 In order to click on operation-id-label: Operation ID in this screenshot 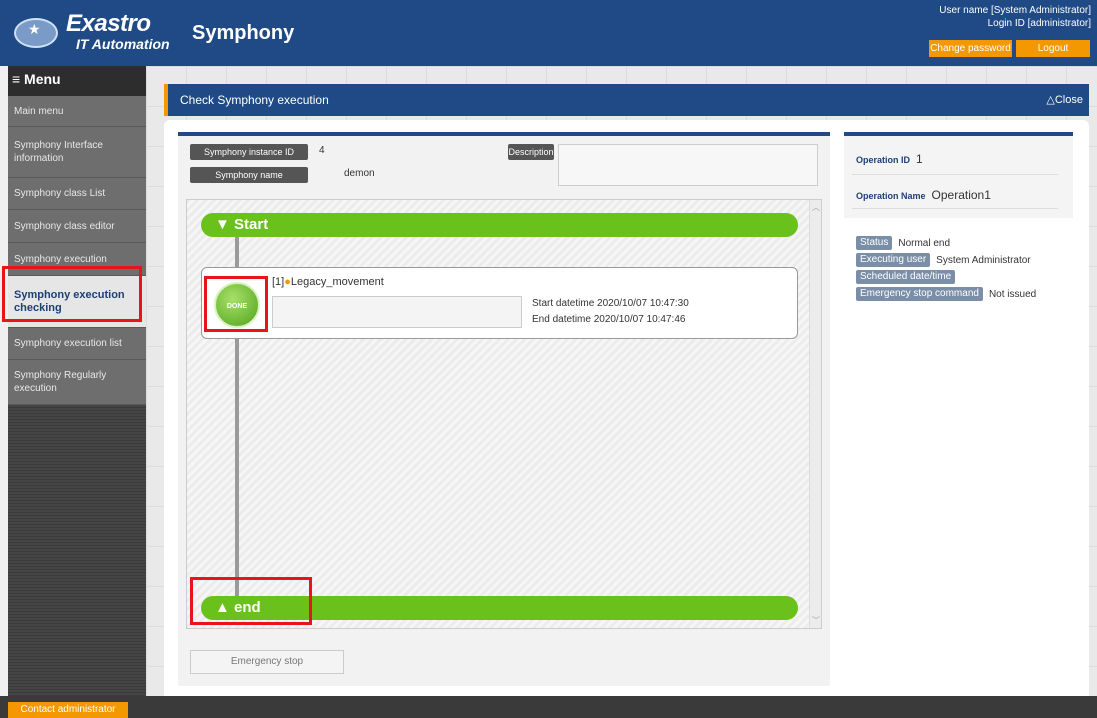, I will do `click(883, 160)`.